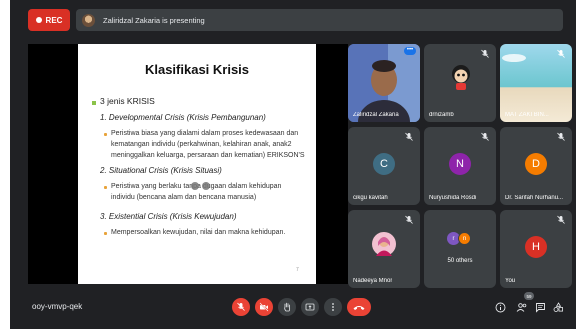  I want to click on meeting-code: ooy-vmvp-qek, so click(57, 306).